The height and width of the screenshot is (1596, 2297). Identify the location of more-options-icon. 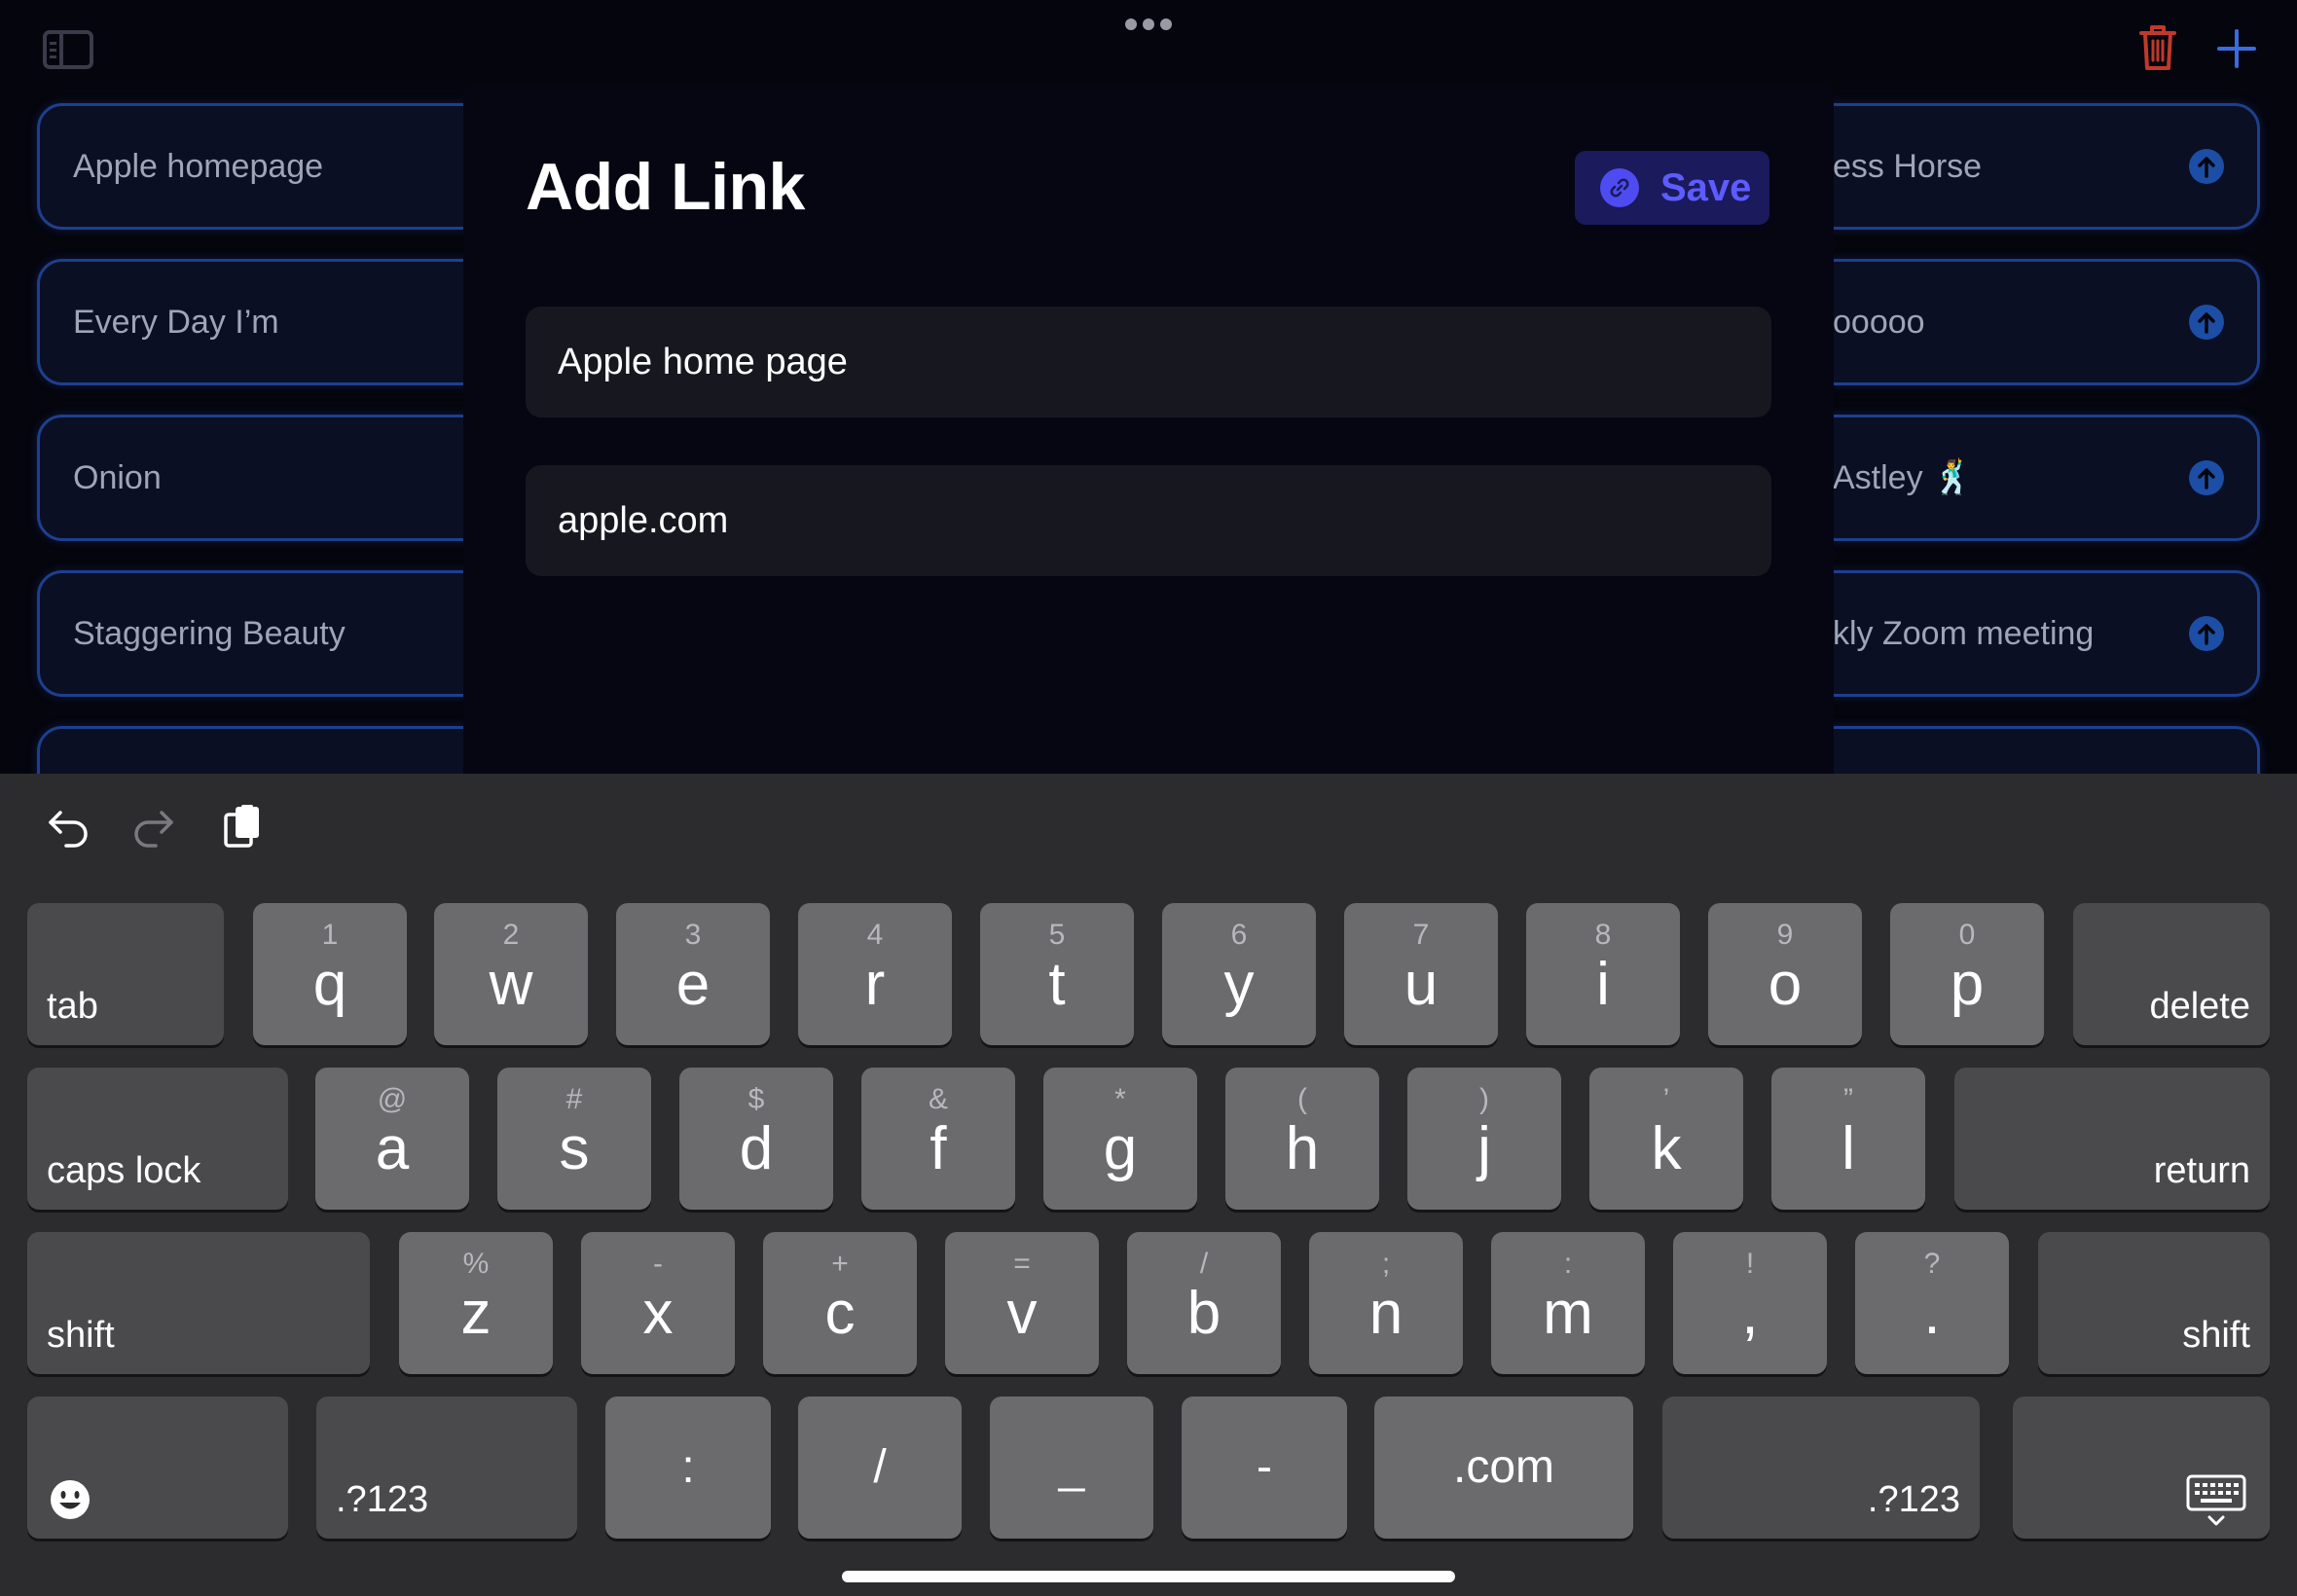
(1148, 24).